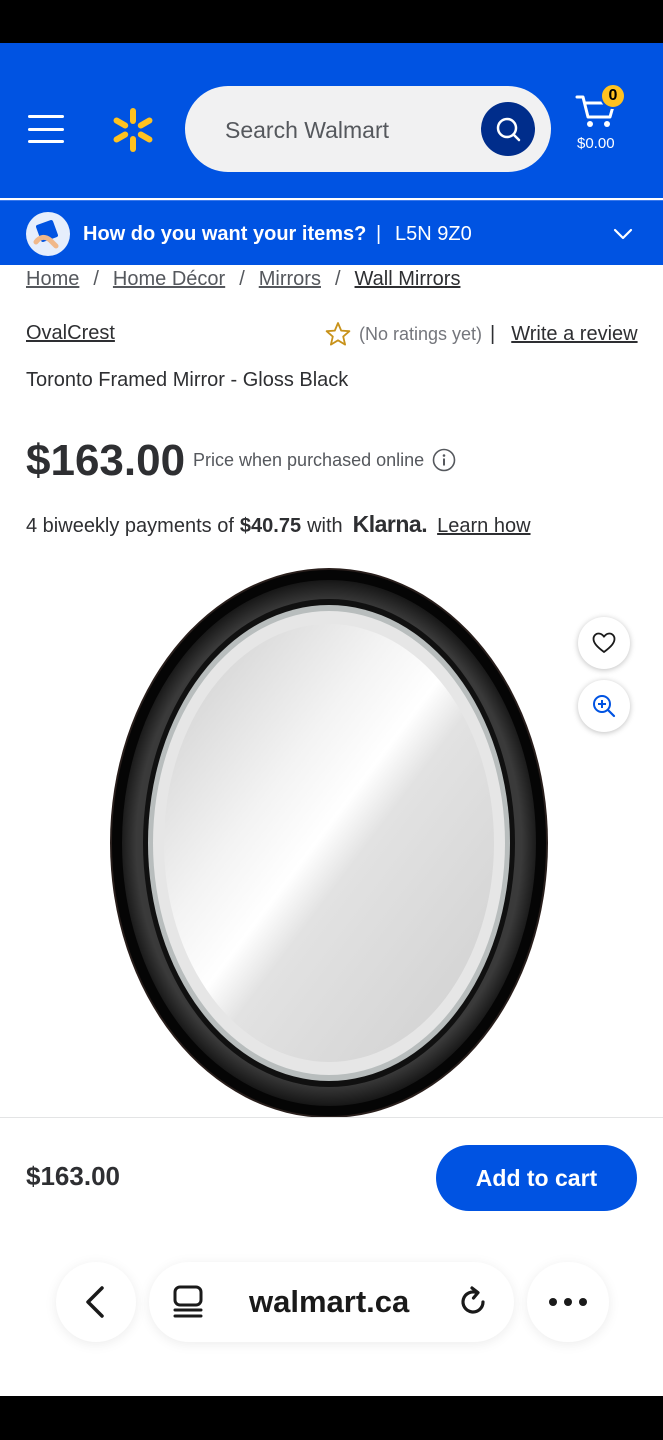 The width and height of the screenshot is (663, 1440). I want to click on search-button, so click(508, 129).